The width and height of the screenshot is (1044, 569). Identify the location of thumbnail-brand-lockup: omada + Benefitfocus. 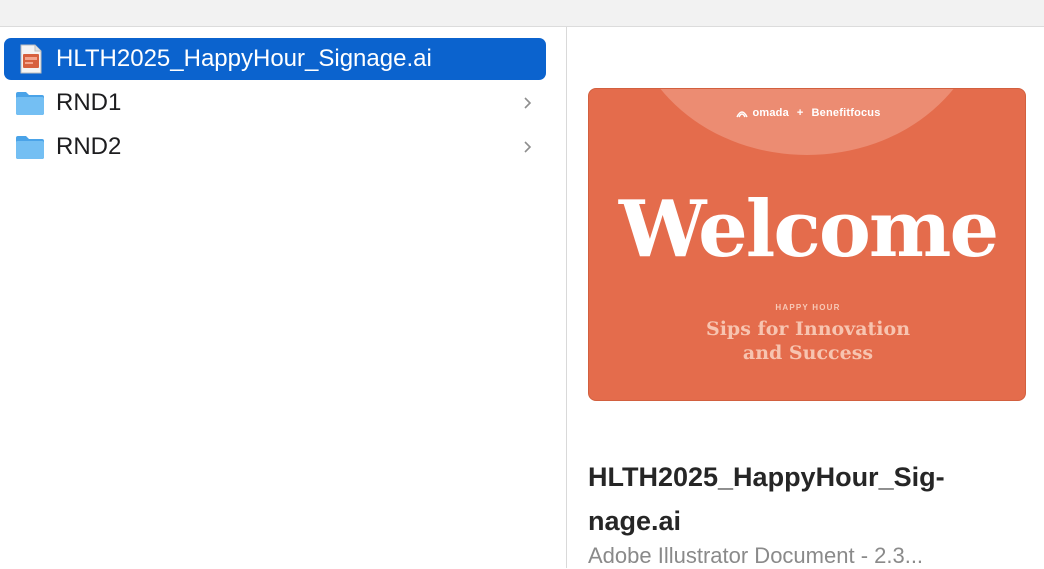
(807, 113).